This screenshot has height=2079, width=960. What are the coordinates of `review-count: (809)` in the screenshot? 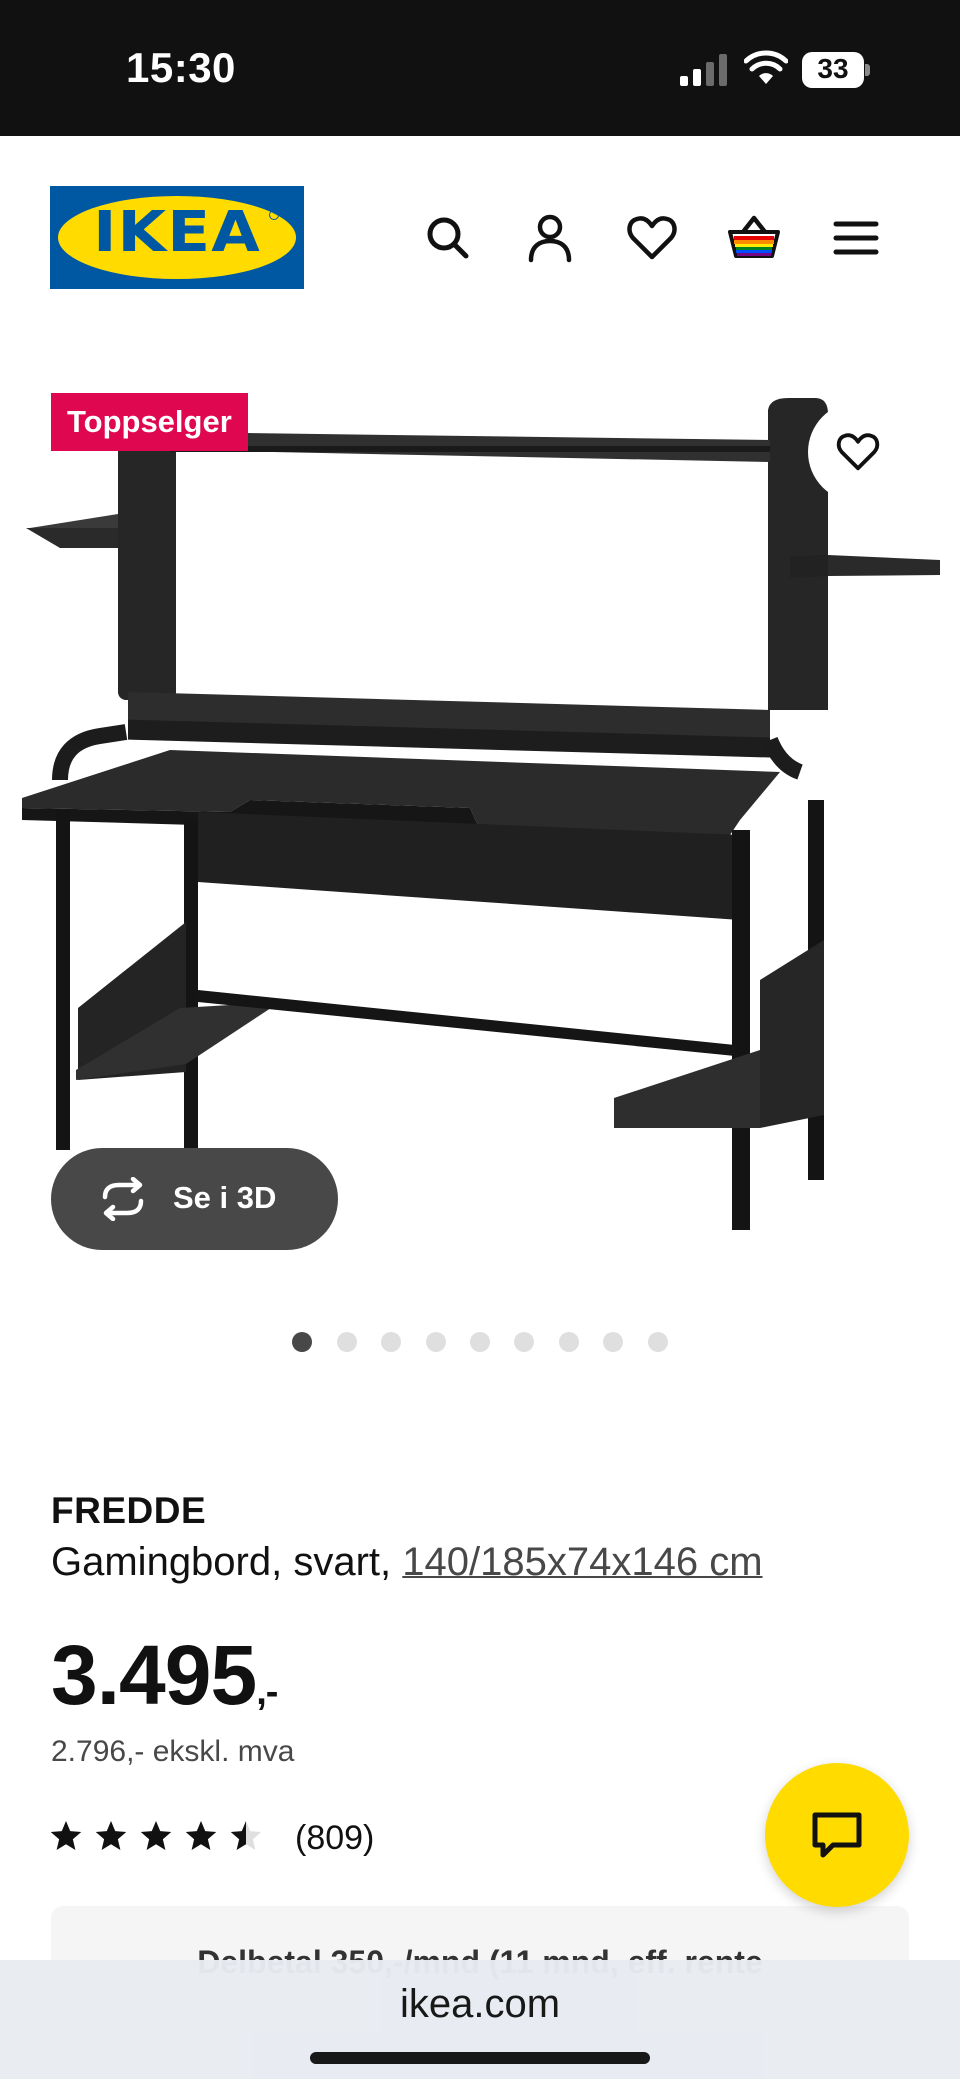 It's located at (334, 1838).